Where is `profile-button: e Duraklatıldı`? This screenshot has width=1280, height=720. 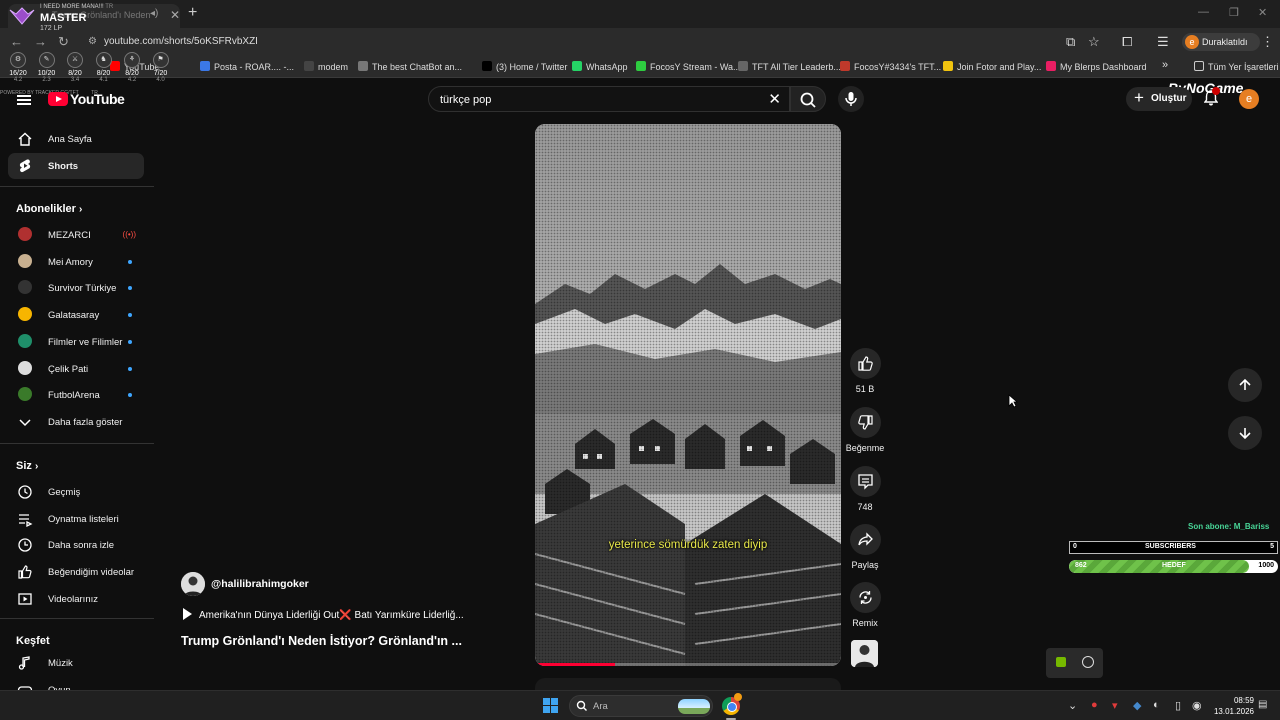 profile-button: e Duraklatıldı is located at coordinates (1221, 42).